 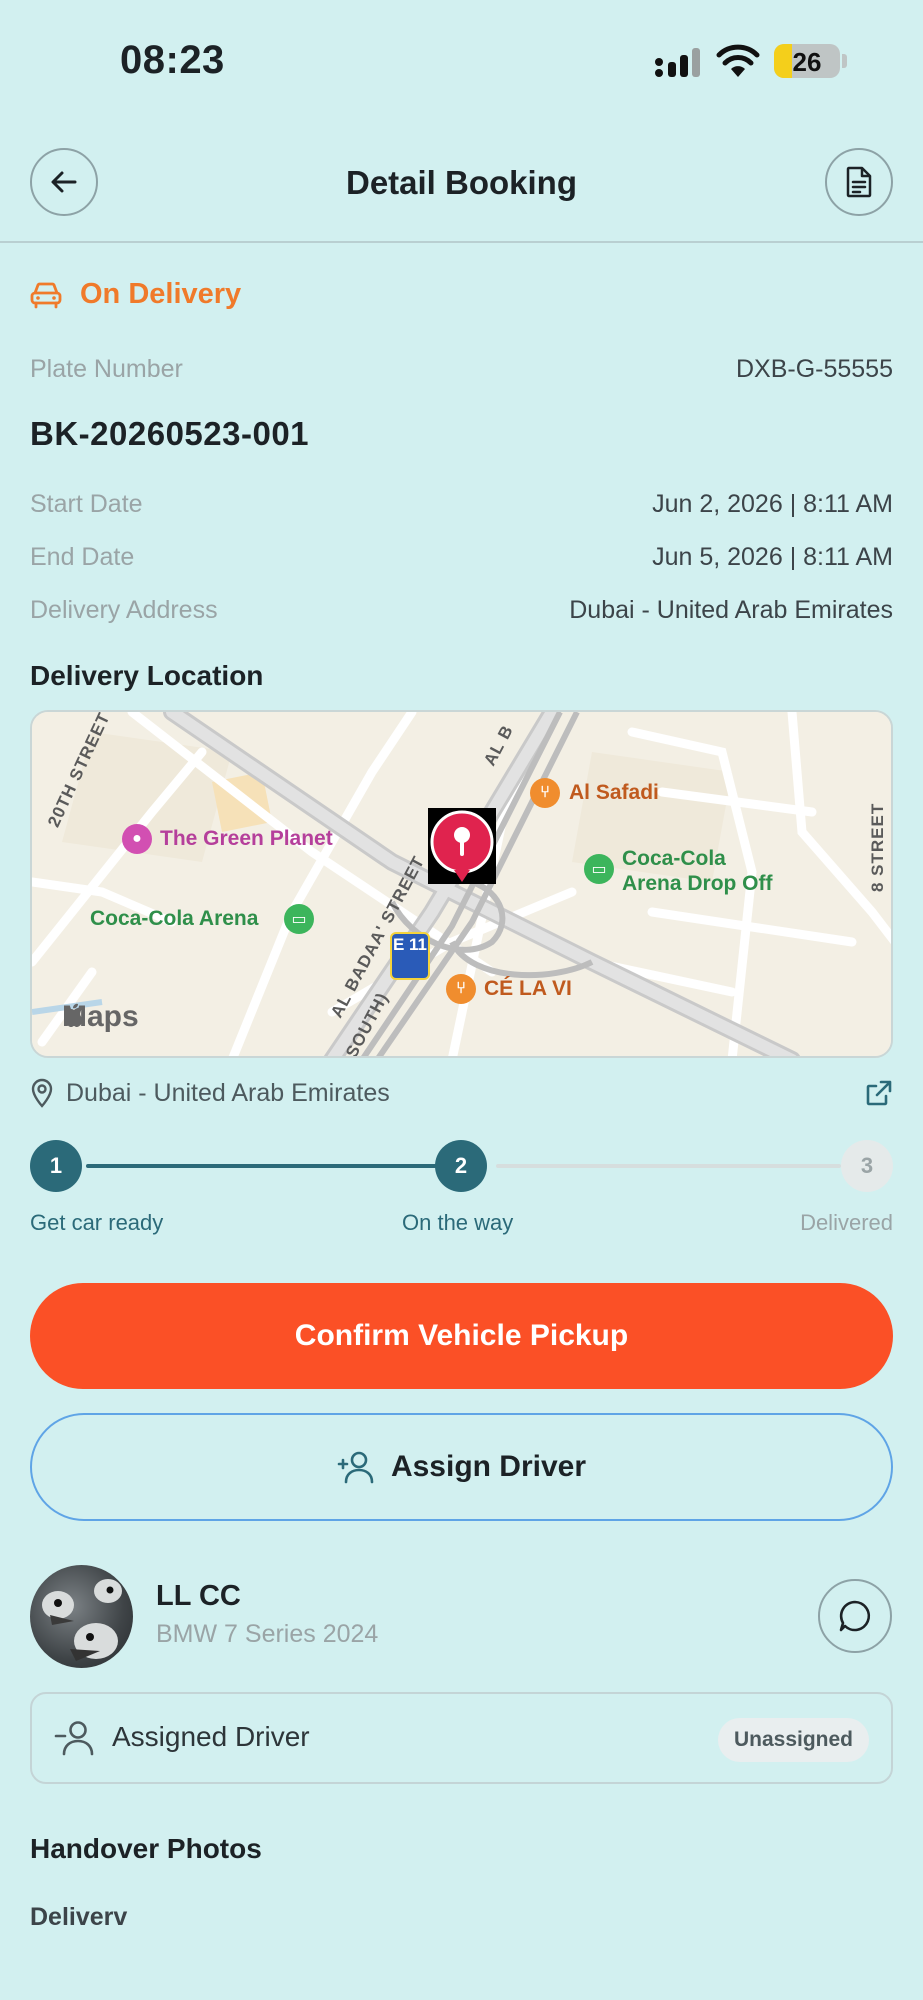 What do you see at coordinates (79, 1917) in the screenshot?
I see `handover-delivery-subtitle: Deliverv` at bounding box center [79, 1917].